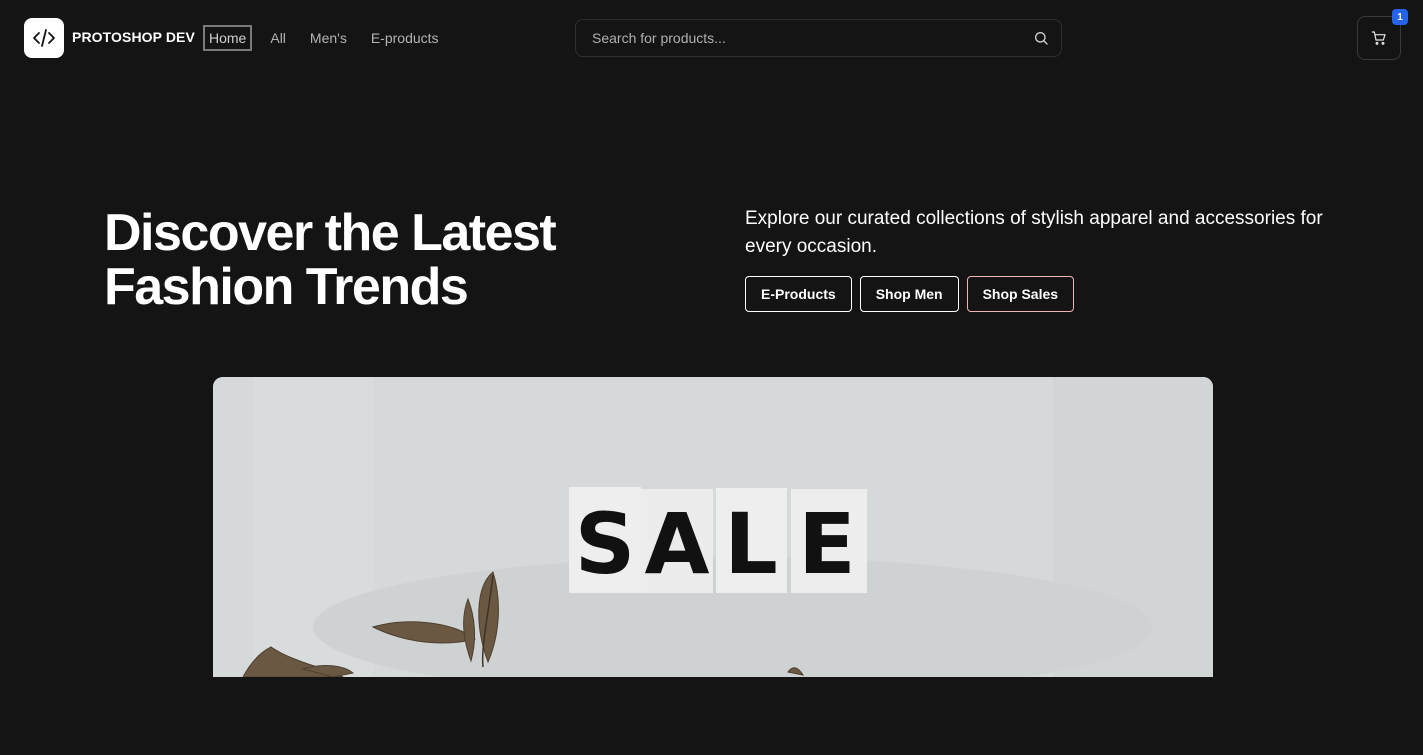 This screenshot has width=1423, height=755. Describe the element at coordinates (405, 38) in the screenshot. I see `nav-link-e-products: E-products` at that location.